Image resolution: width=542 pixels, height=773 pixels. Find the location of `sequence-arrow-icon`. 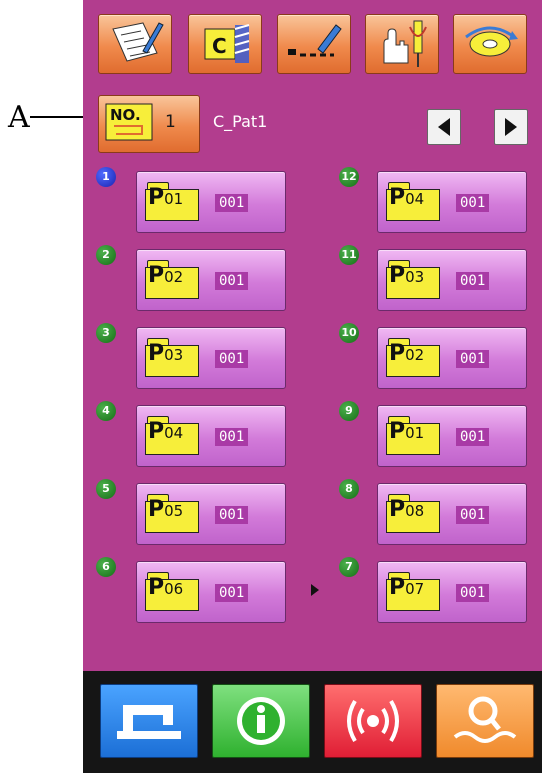

sequence-arrow-icon is located at coordinates (315, 590).